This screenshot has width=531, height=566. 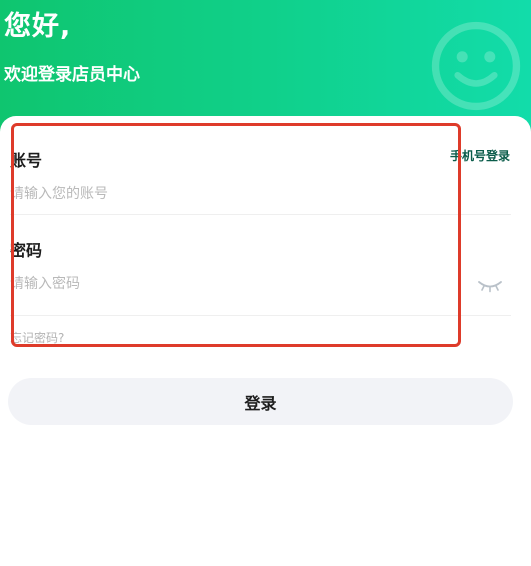 I want to click on greeting-title: 您好,, so click(x=38, y=26).